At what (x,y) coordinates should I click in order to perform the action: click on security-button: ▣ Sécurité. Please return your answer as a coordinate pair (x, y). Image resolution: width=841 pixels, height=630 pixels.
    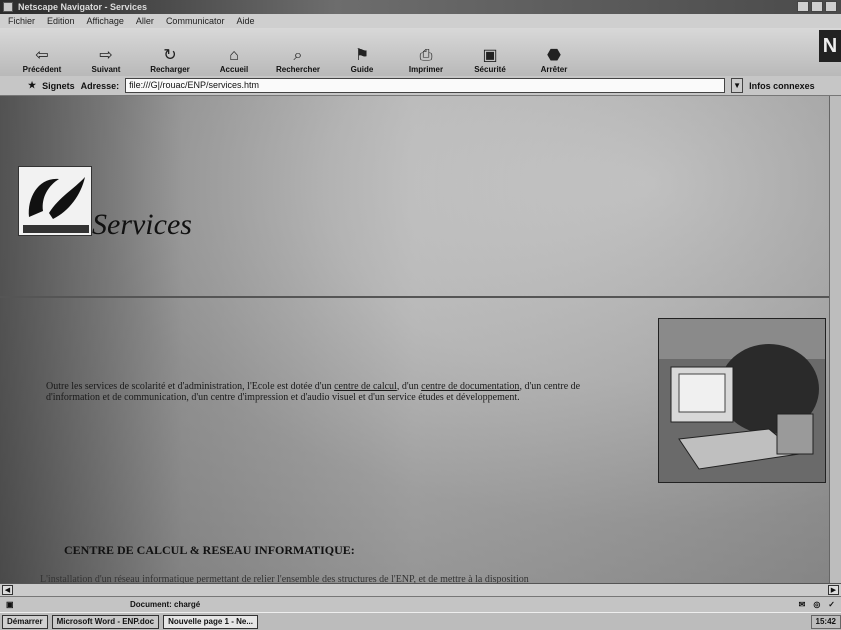
    Looking at the image, I should click on (490, 53).